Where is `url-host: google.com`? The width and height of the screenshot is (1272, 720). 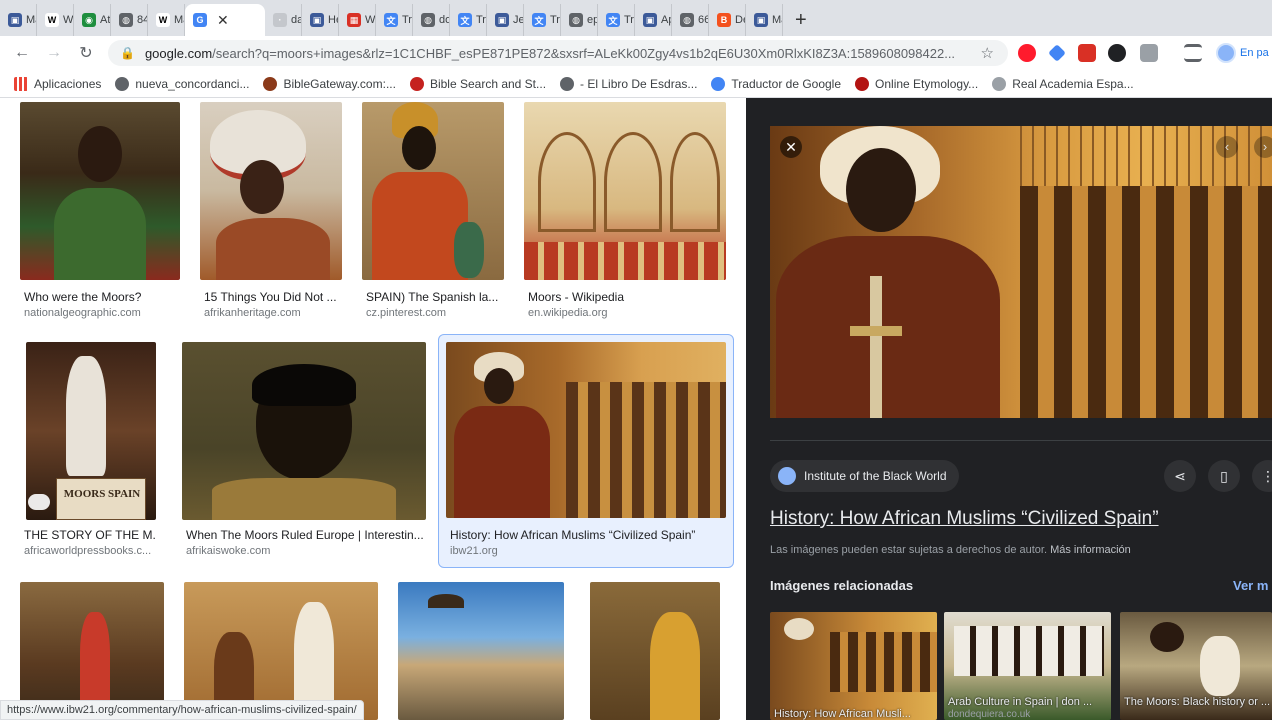
url-host: google.com is located at coordinates (178, 53).